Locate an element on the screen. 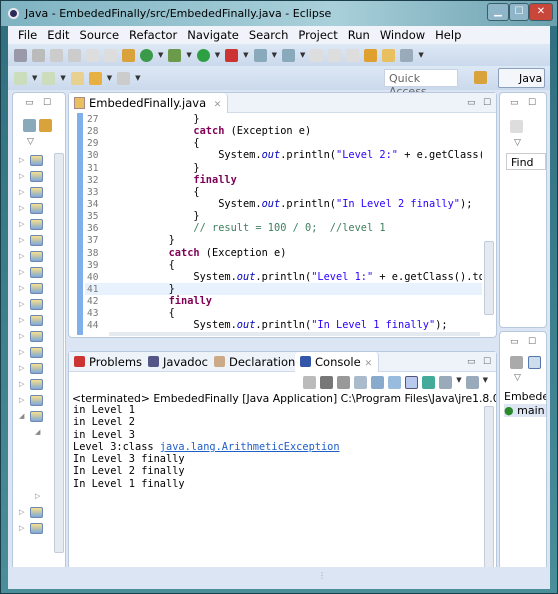  close-button: ✕ is located at coordinates (541, 12).